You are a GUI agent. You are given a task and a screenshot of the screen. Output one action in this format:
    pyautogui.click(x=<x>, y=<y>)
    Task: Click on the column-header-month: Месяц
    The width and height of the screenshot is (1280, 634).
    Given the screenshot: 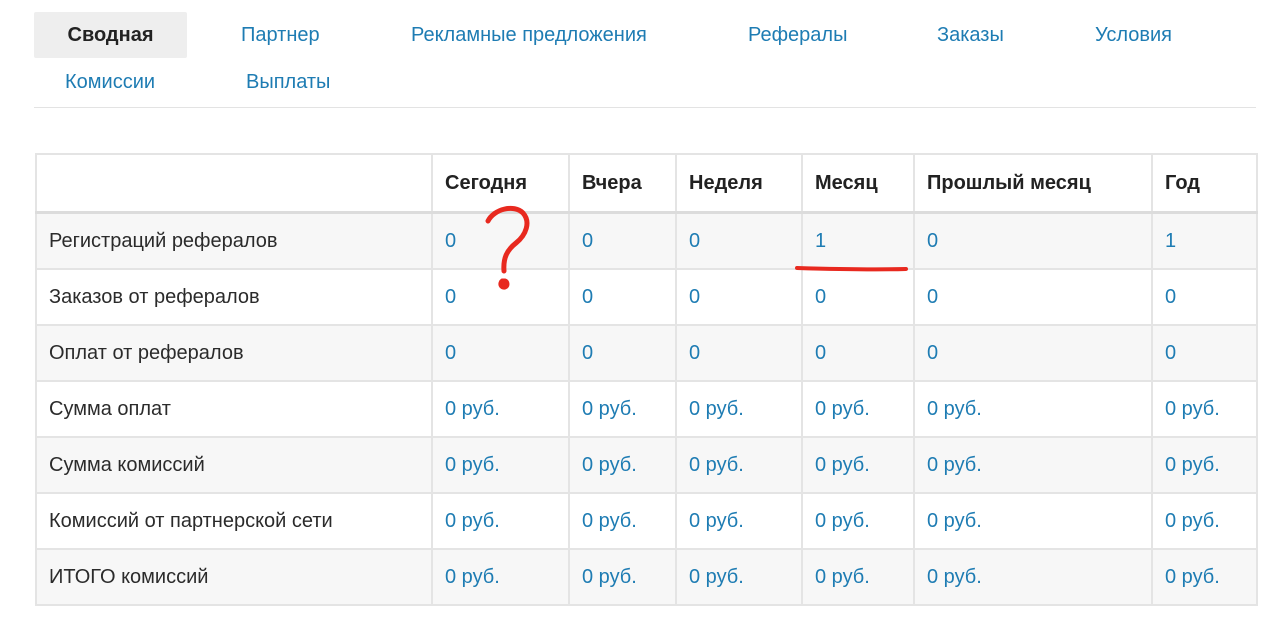 What is the action you would take?
    pyautogui.click(x=858, y=183)
    